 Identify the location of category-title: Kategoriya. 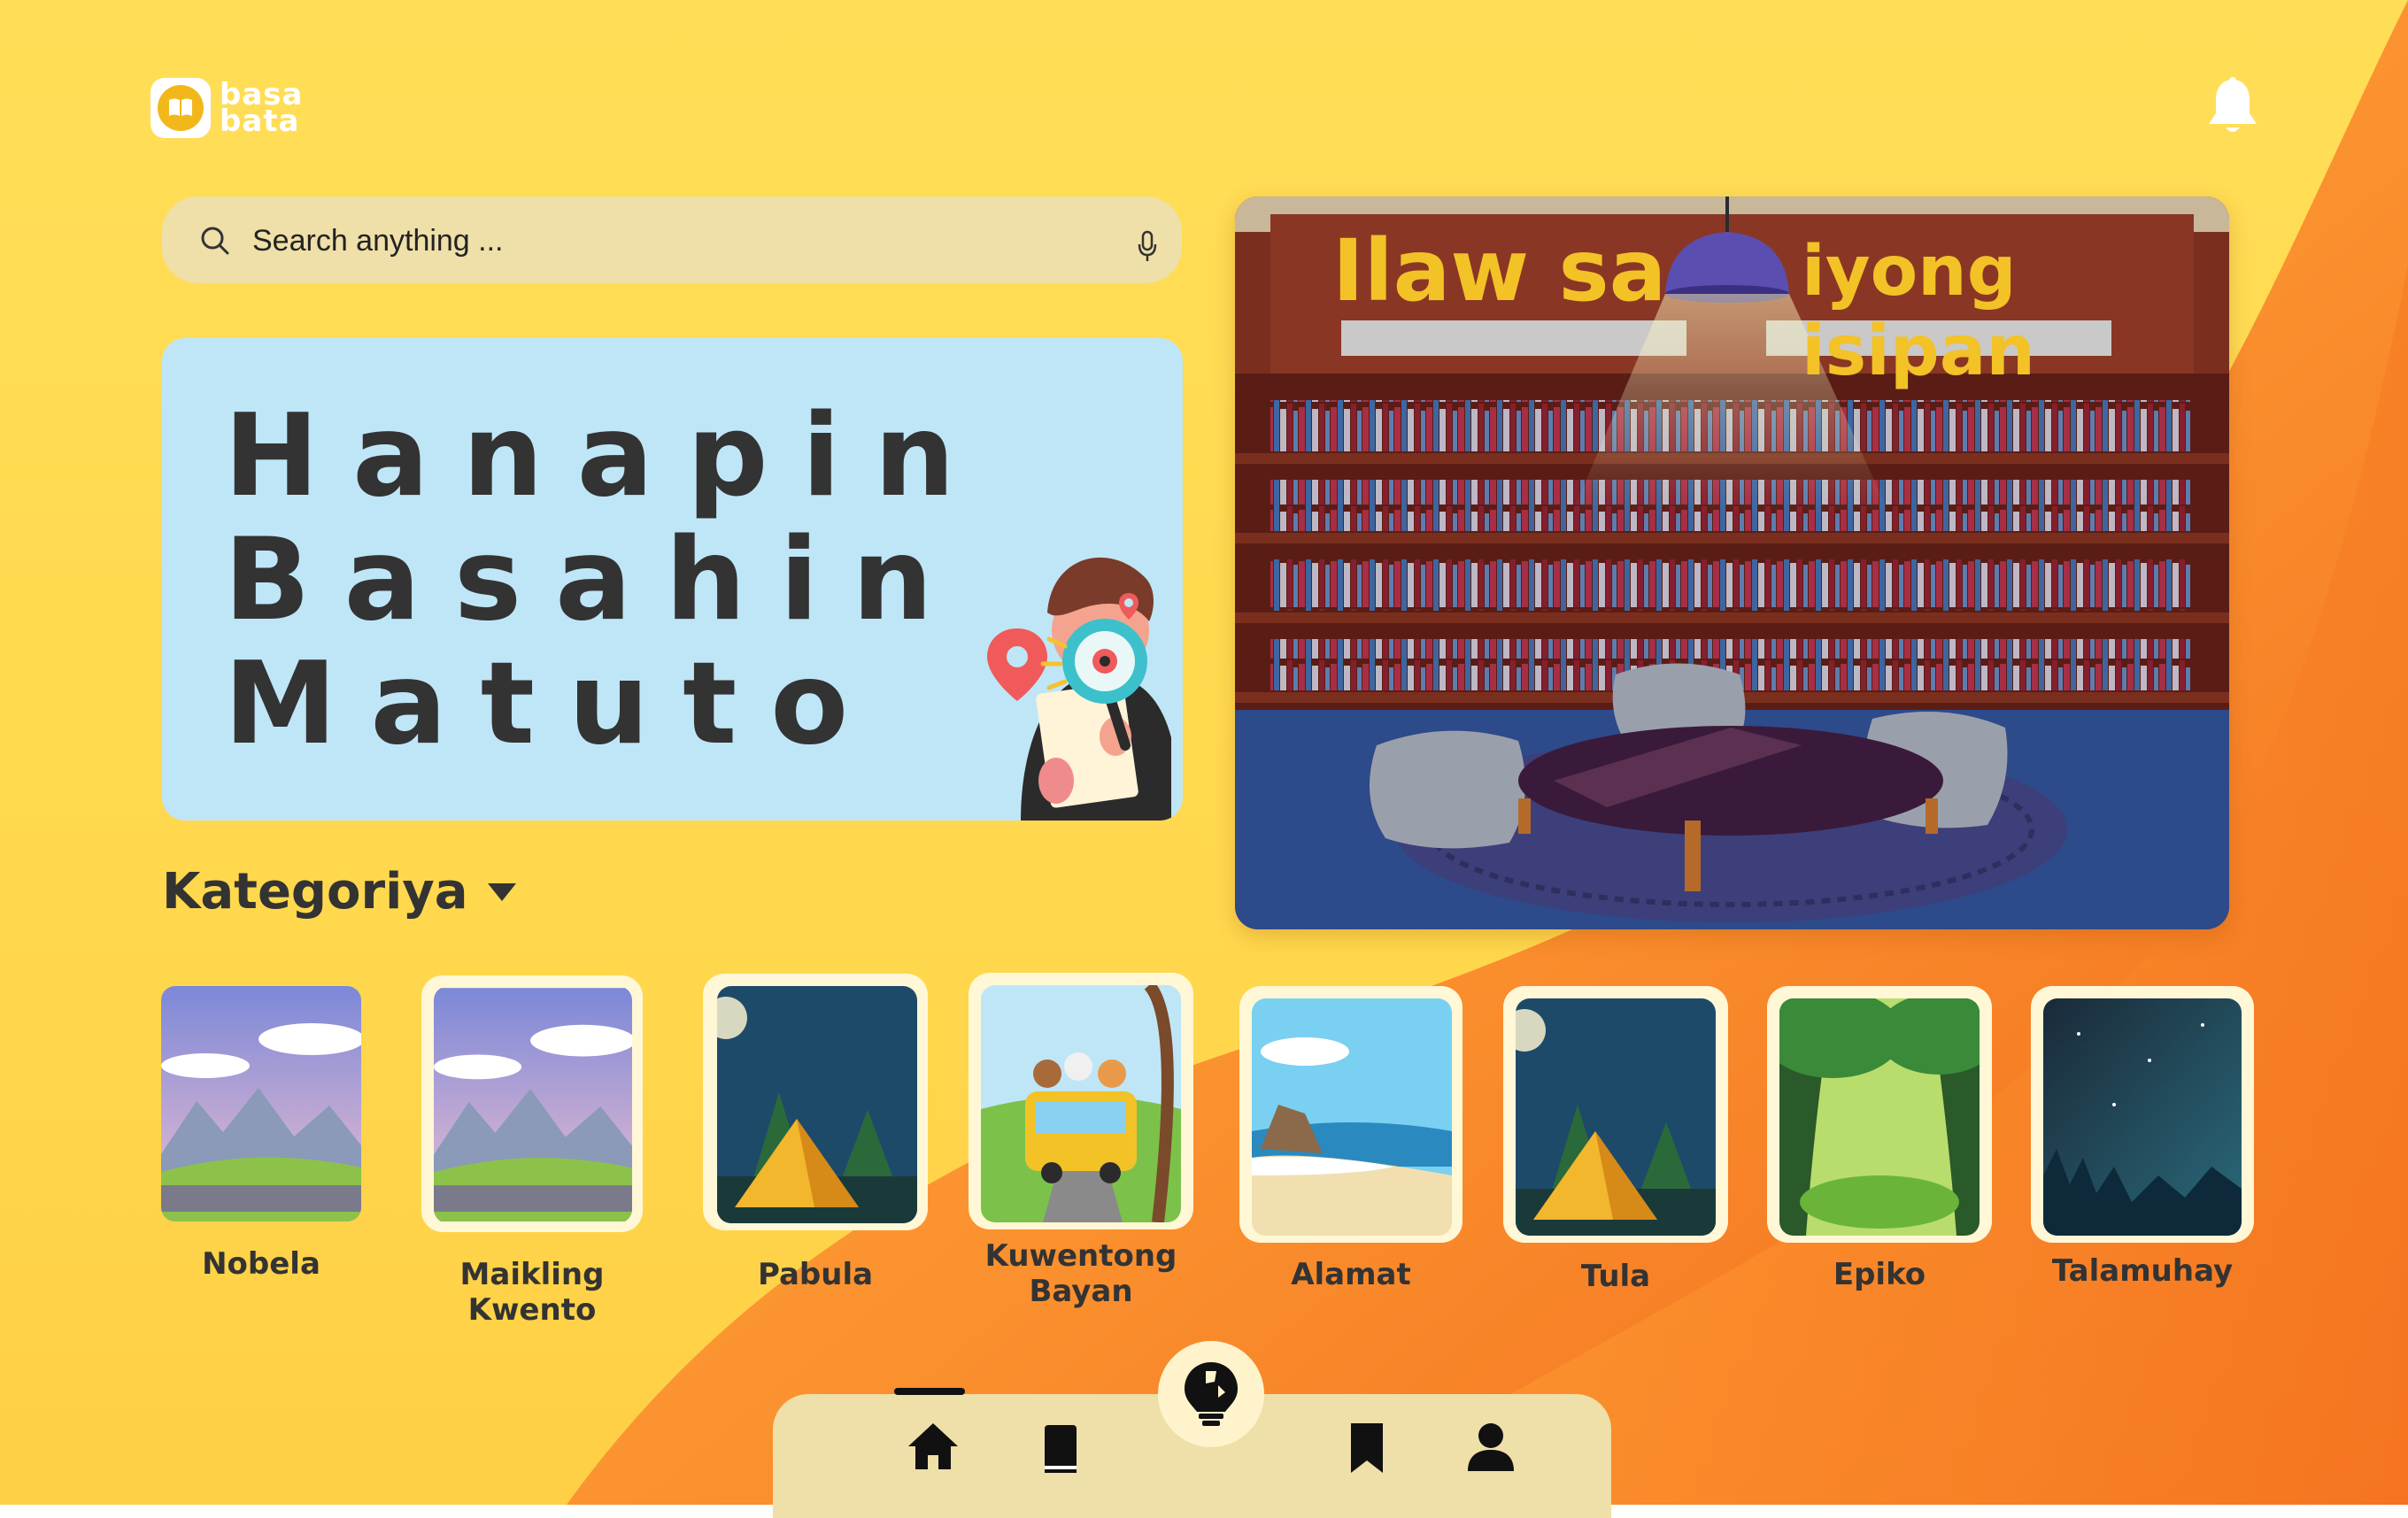
(315, 892).